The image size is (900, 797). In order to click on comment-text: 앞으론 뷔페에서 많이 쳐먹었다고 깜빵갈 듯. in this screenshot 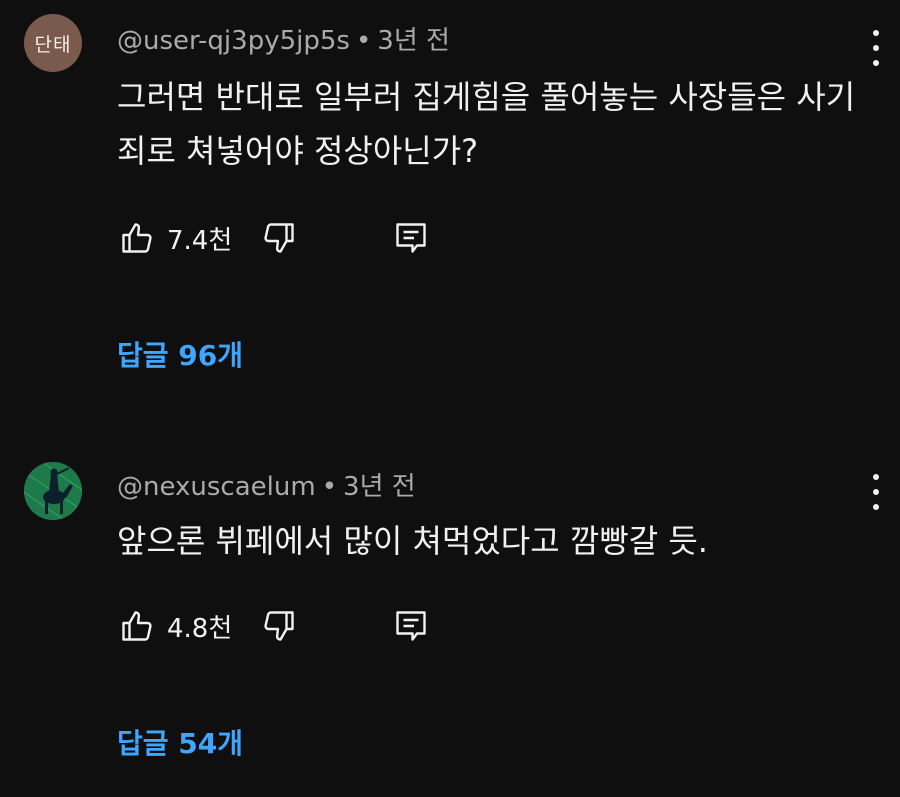, I will do `click(412, 541)`.